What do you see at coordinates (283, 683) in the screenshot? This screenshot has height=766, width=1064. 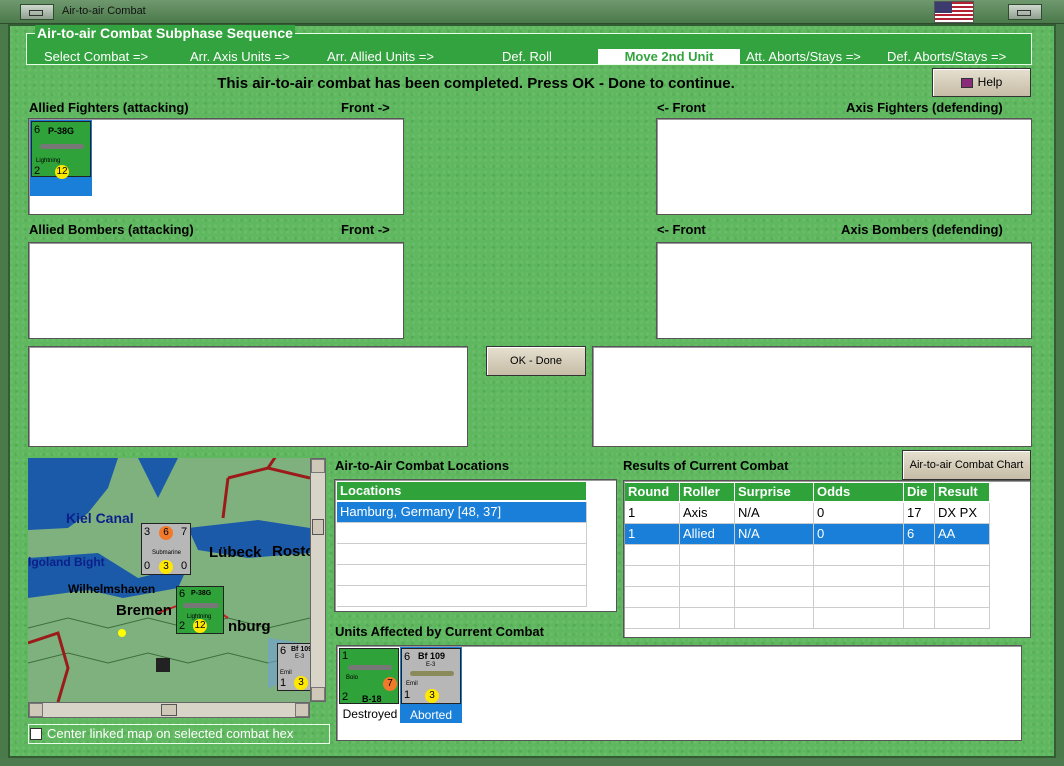 I see `map-bf-bl: 1` at bounding box center [283, 683].